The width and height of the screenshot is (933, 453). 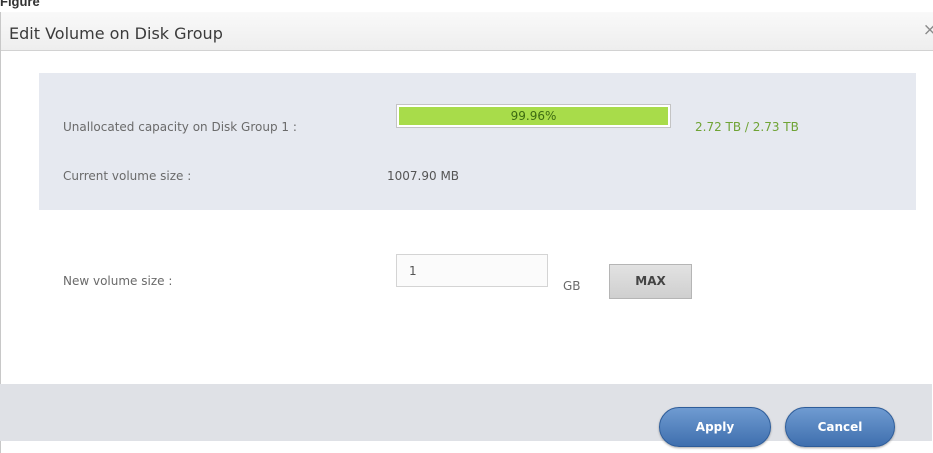 I want to click on size-unit-label: GB, so click(x=572, y=286).